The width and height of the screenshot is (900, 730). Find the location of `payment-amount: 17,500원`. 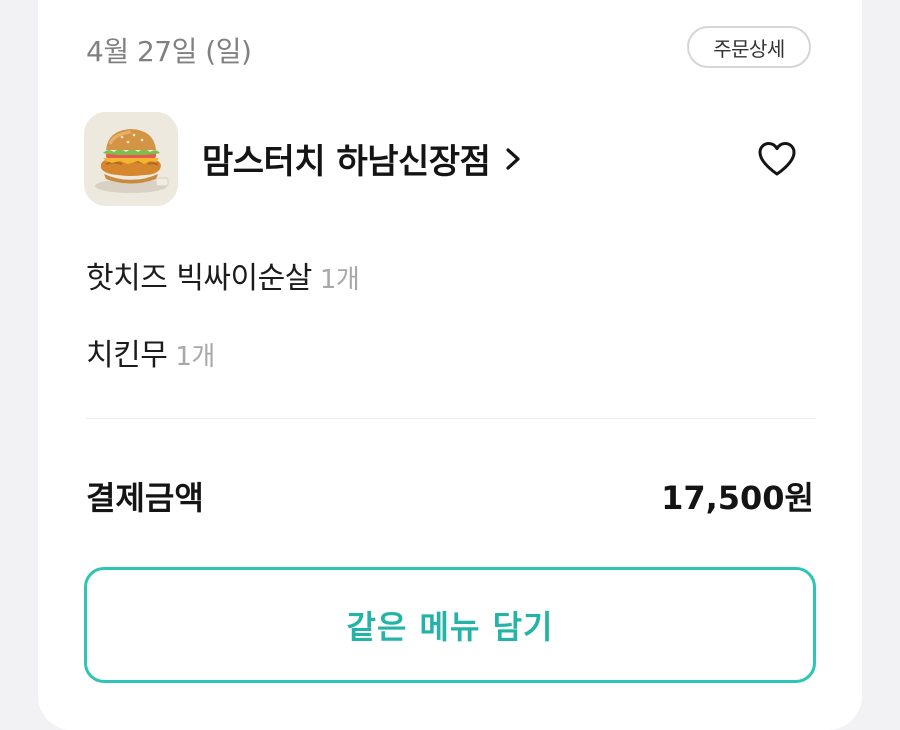

payment-amount: 17,500원 is located at coordinates (737, 498).